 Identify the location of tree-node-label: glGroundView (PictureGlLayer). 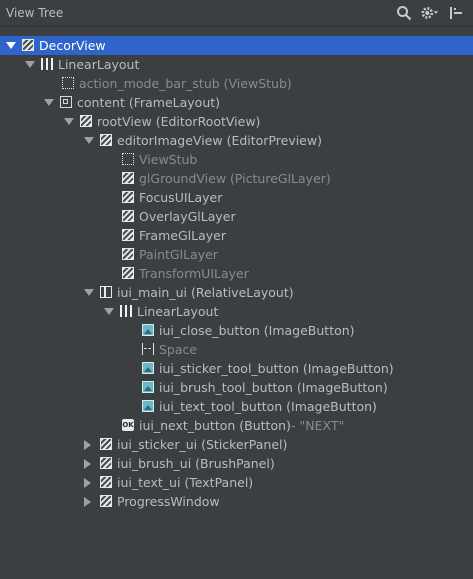
(235, 178).